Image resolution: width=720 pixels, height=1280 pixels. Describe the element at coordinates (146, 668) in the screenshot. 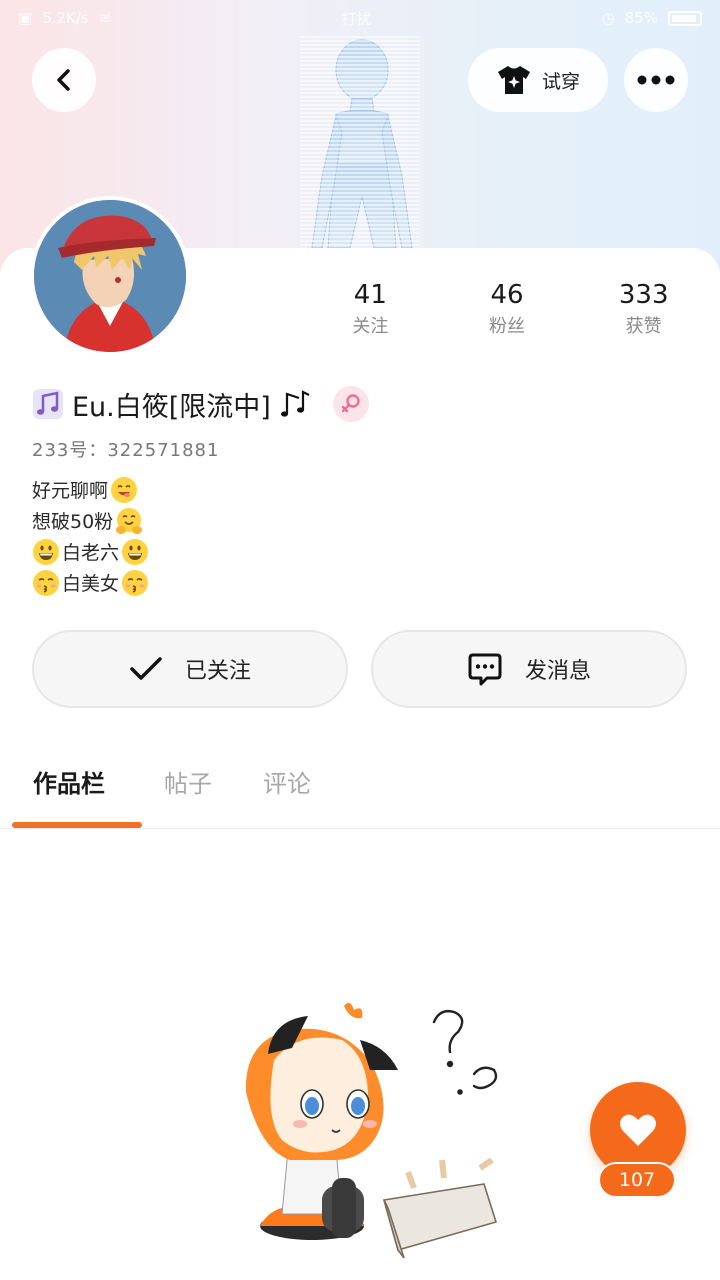

I see `checkmark-icon` at that location.